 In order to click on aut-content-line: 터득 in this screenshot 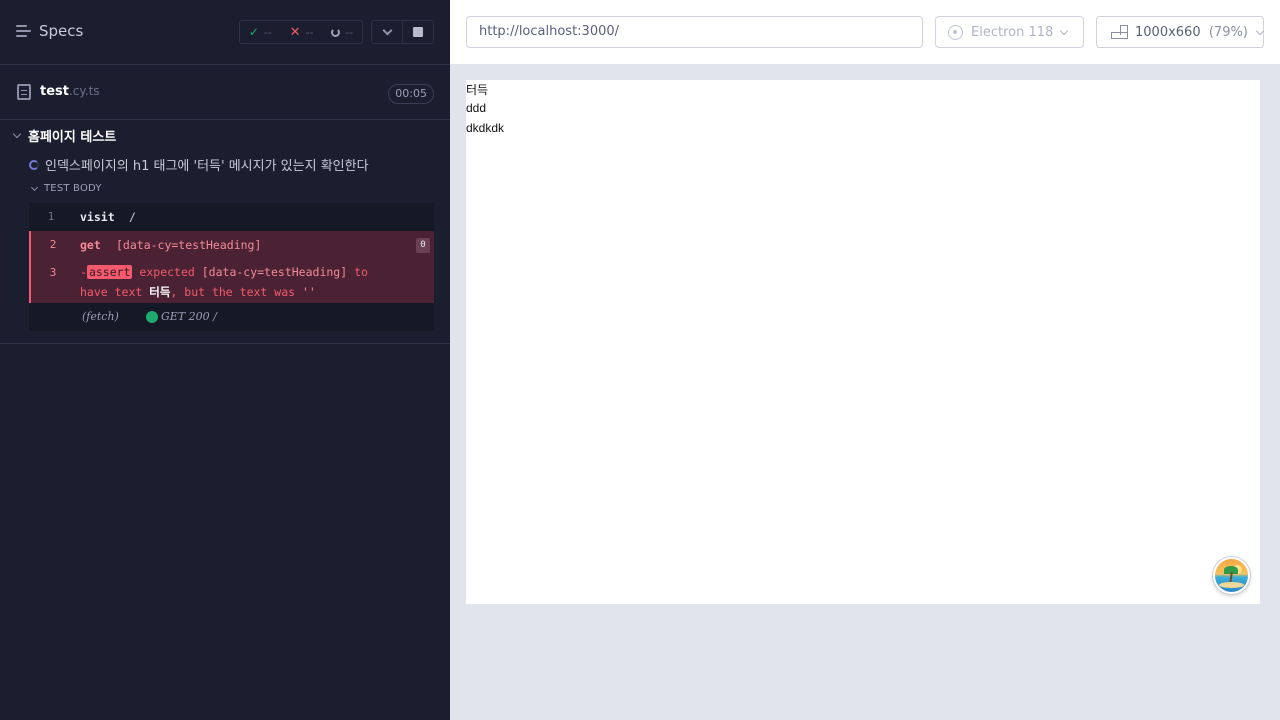, I will do `click(477, 90)`.